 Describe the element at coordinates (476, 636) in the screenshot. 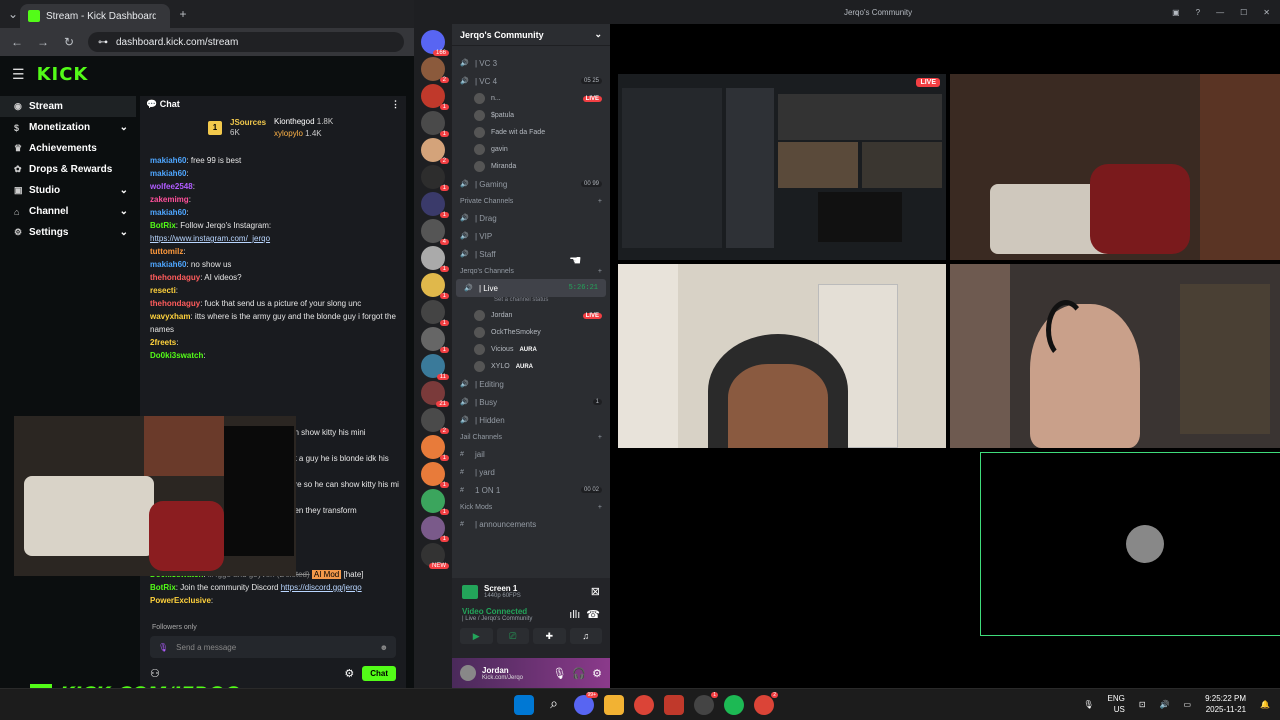

I see `camera-button: ▶` at that location.